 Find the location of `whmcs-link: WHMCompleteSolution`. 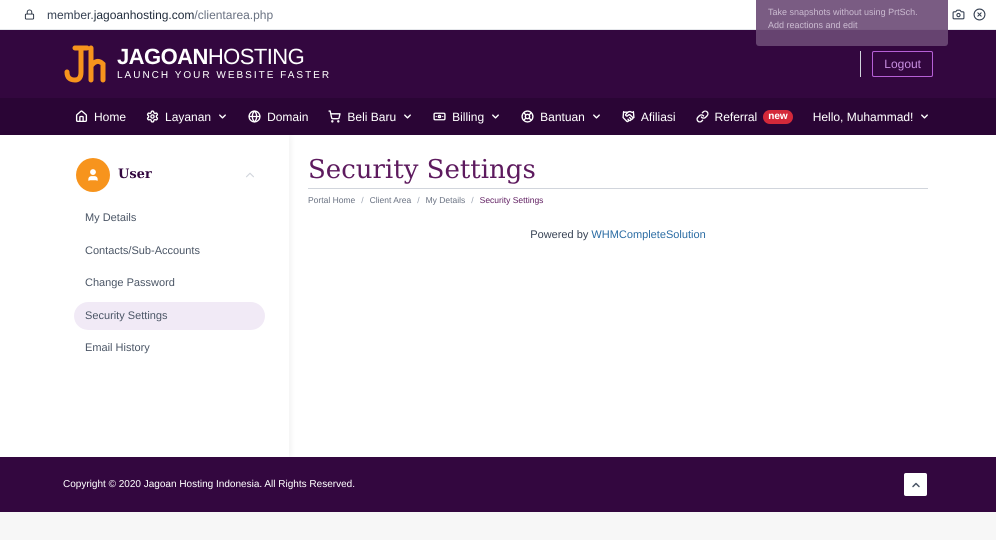

whmcs-link: WHMCompleteSolution is located at coordinates (648, 234).